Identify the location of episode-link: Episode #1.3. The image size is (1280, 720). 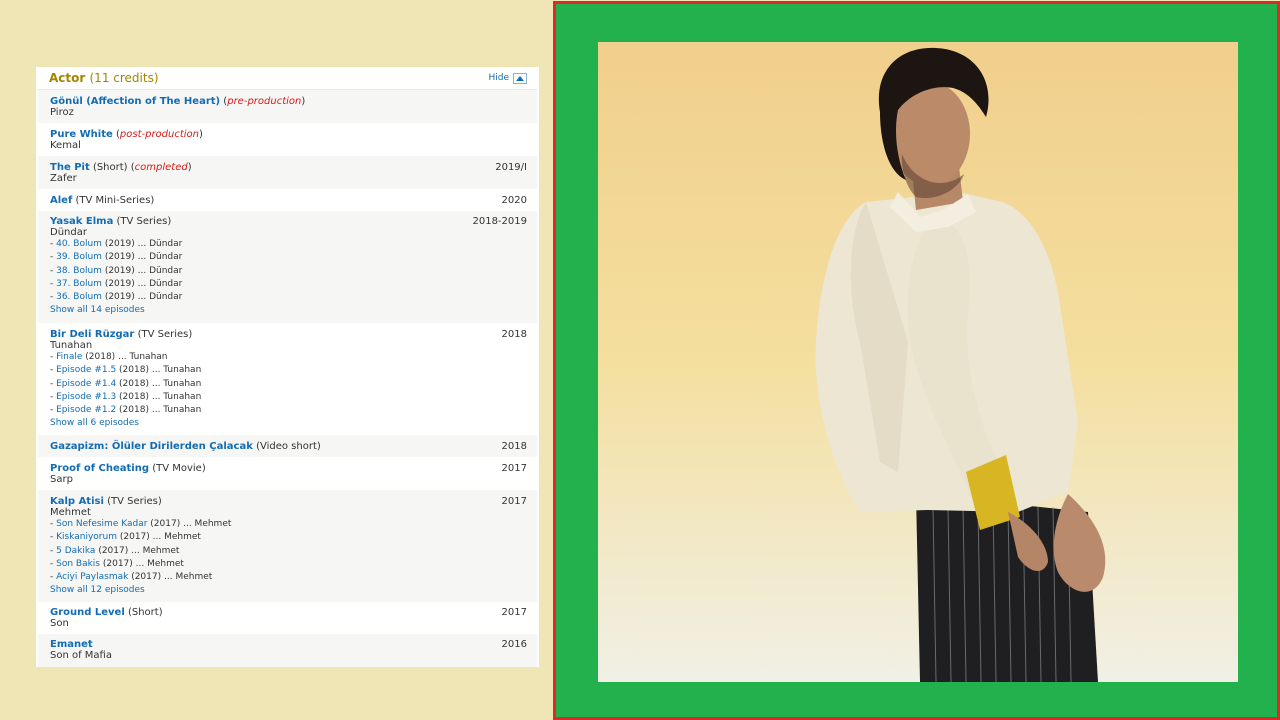
(86, 397).